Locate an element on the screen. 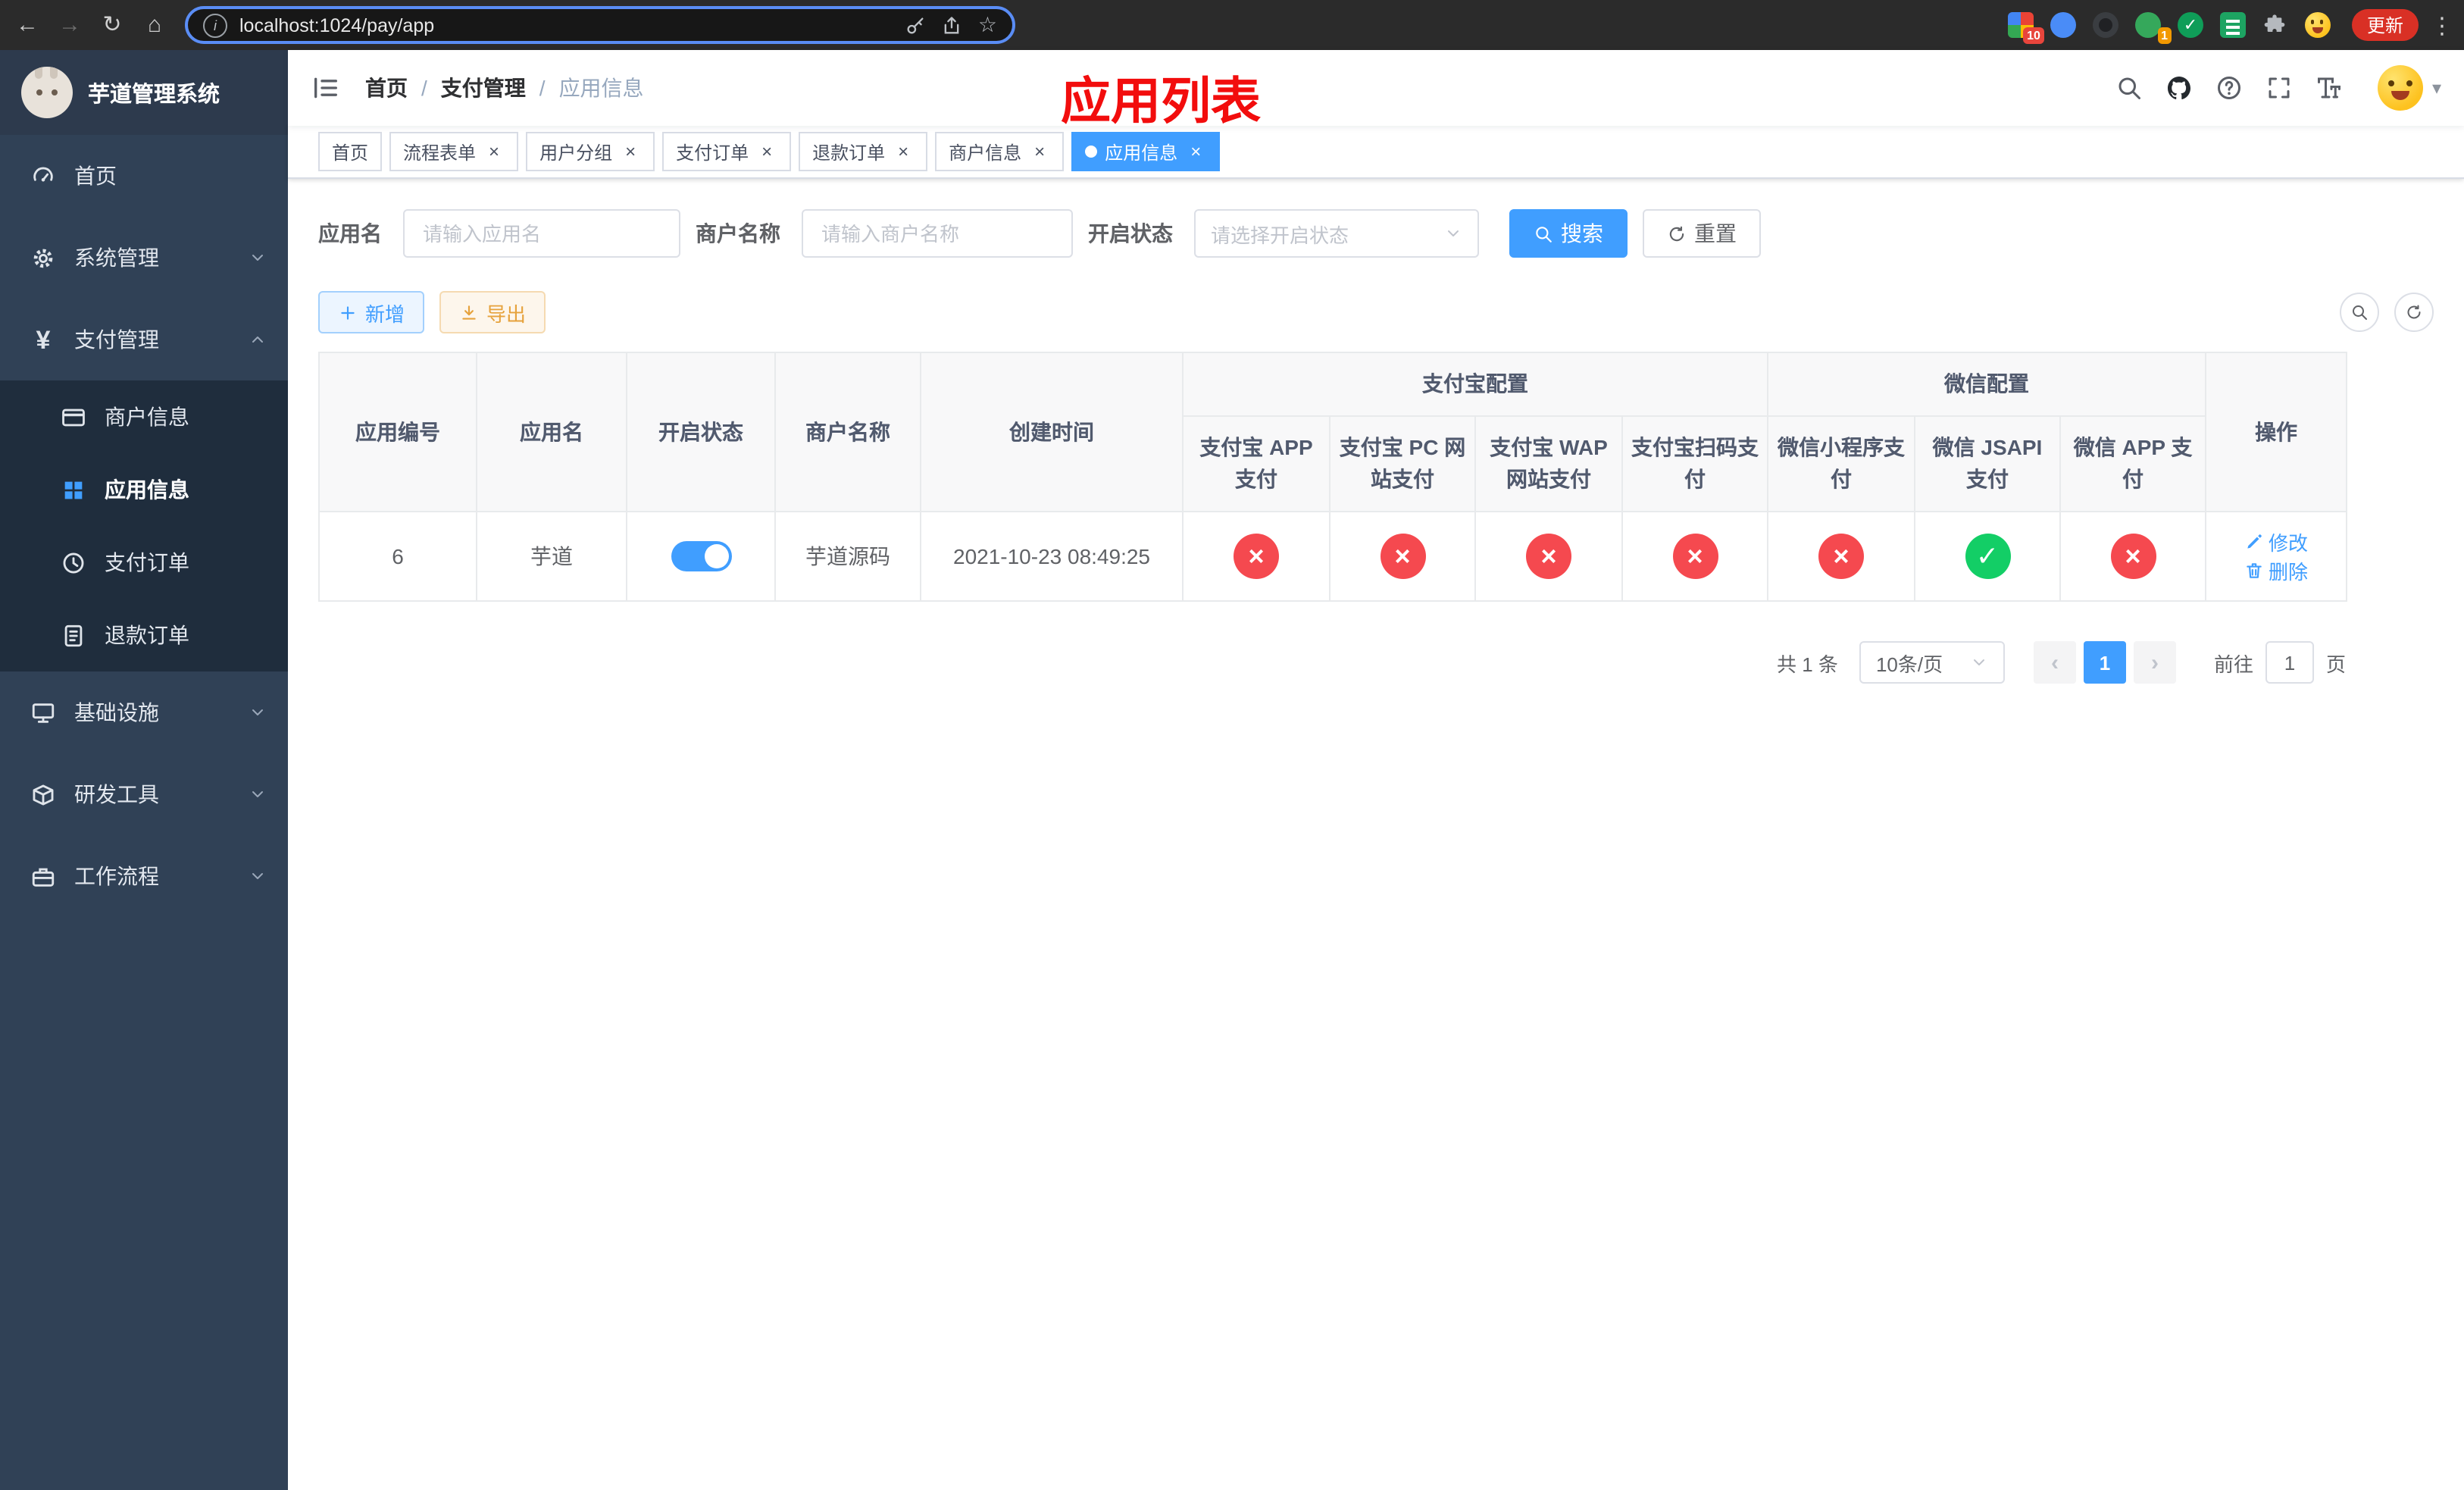 The height and width of the screenshot is (1490, 2464). toggle-search-button is located at coordinates (2359, 312).